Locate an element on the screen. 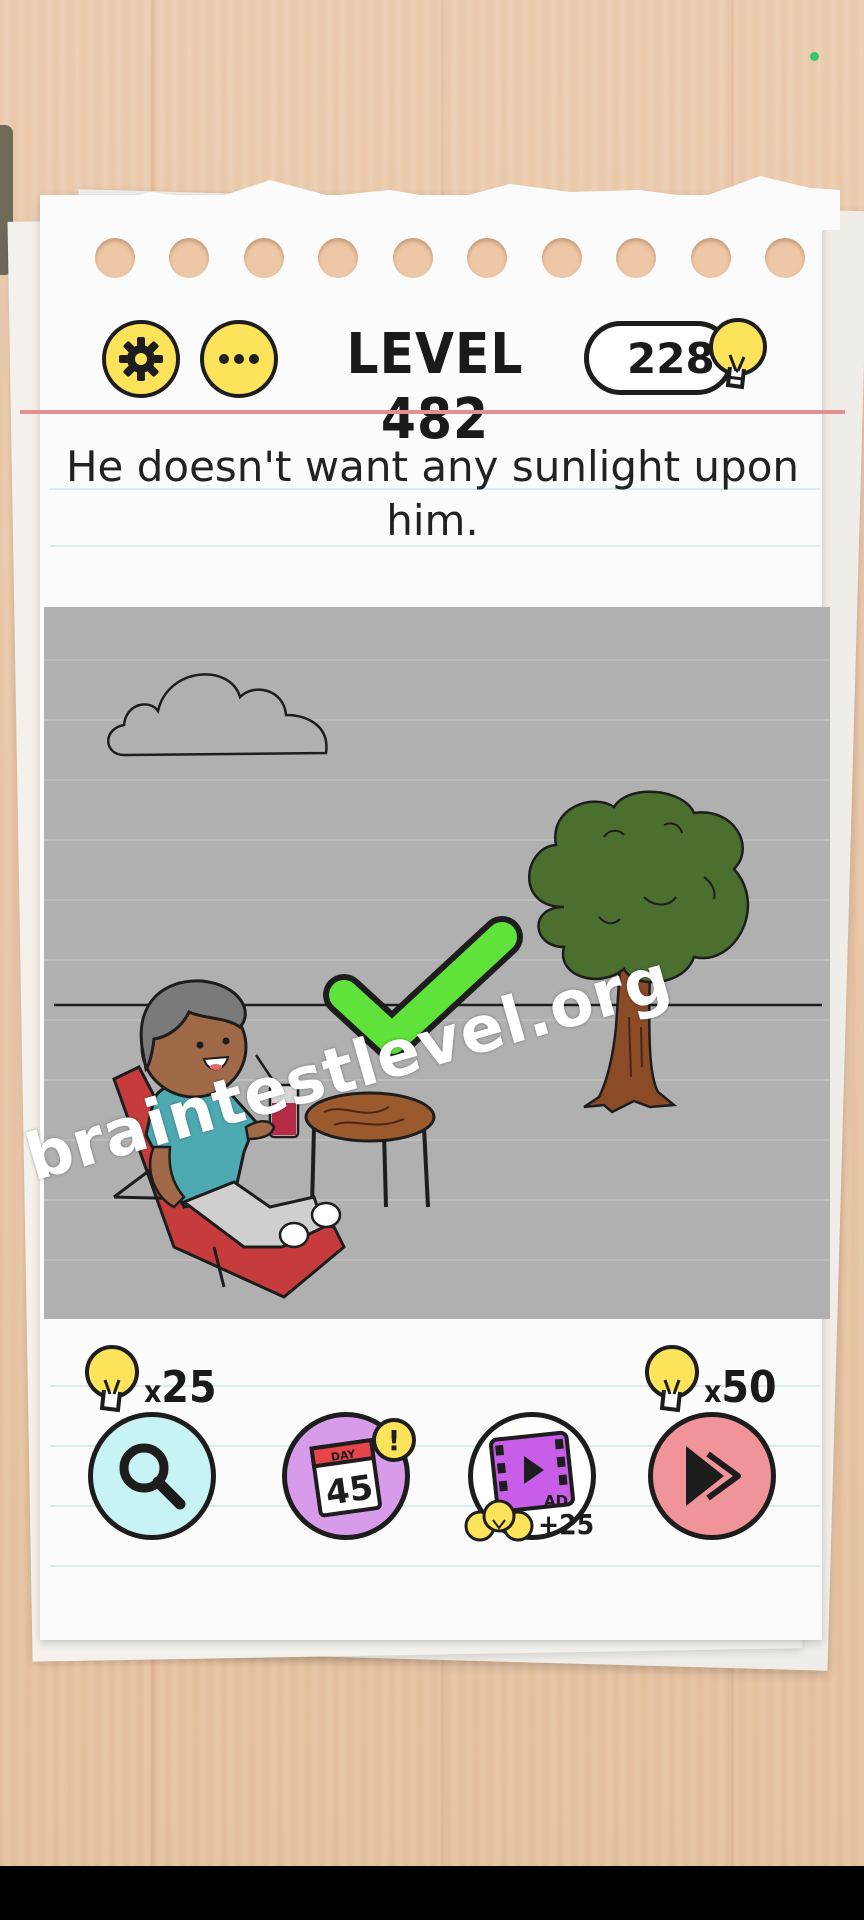 This screenshot has height=1920, width=864. settings-button is located at coordinates (141, 359).